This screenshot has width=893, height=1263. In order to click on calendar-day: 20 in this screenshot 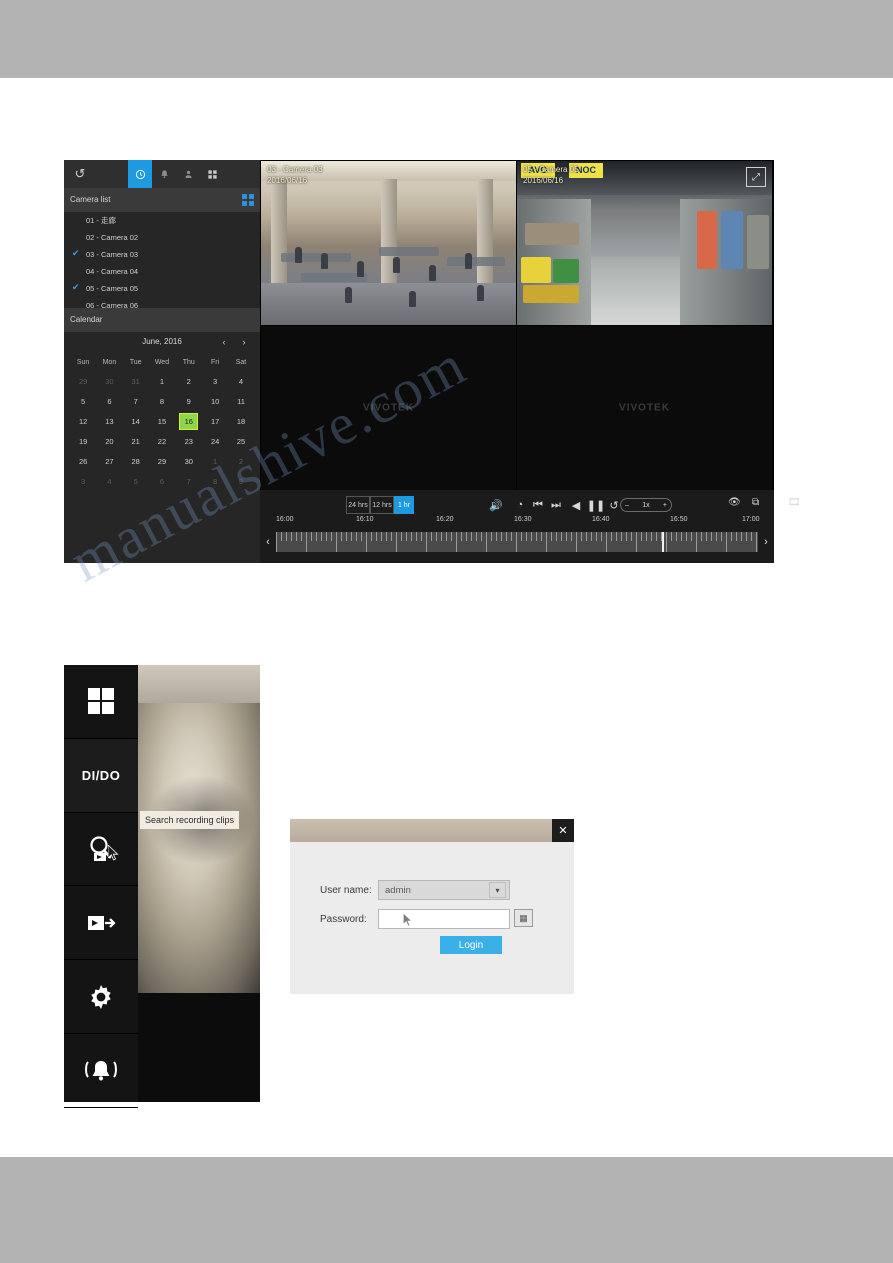, I will do `click(109, 441)`.